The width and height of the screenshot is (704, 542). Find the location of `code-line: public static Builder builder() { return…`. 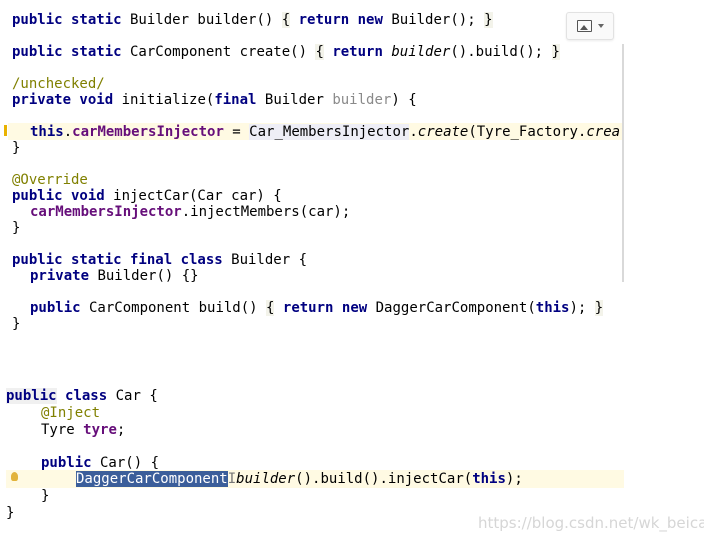

code-line: public static Builder builder() { return… is located at coordinates (252, 20).